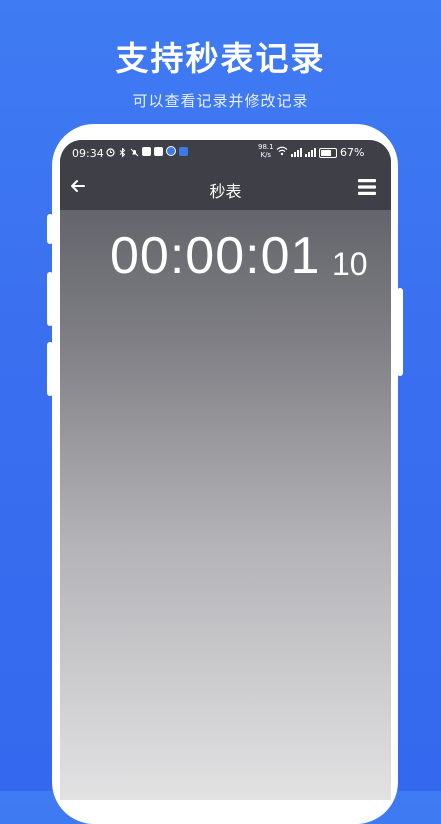 The height and width of the screenshot is (824, 441). Describe the element at coordinates (282, 152) in the screenshot. I see `wifi-icon` at that location.